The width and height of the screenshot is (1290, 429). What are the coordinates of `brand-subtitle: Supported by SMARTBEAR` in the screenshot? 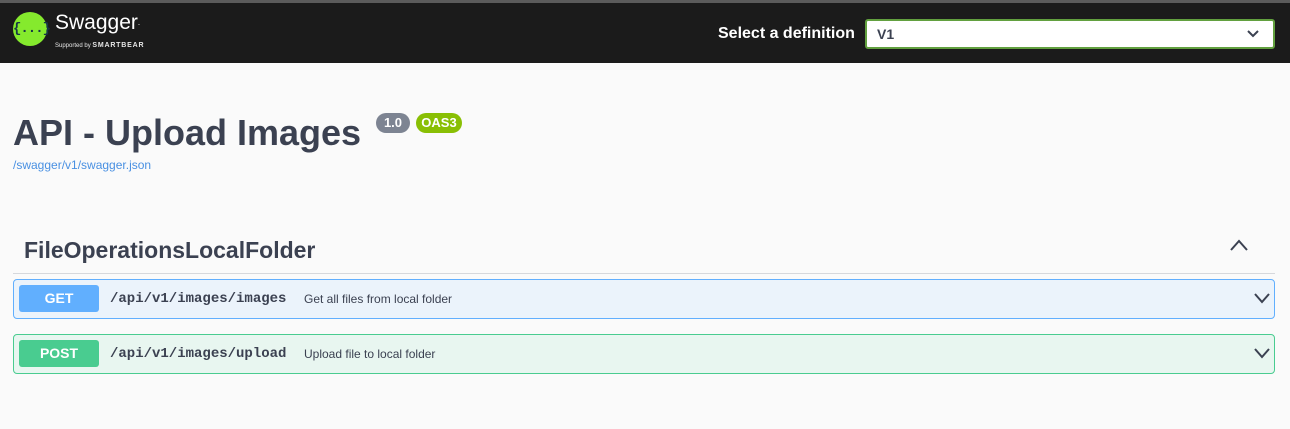 It's located at (99, 46).